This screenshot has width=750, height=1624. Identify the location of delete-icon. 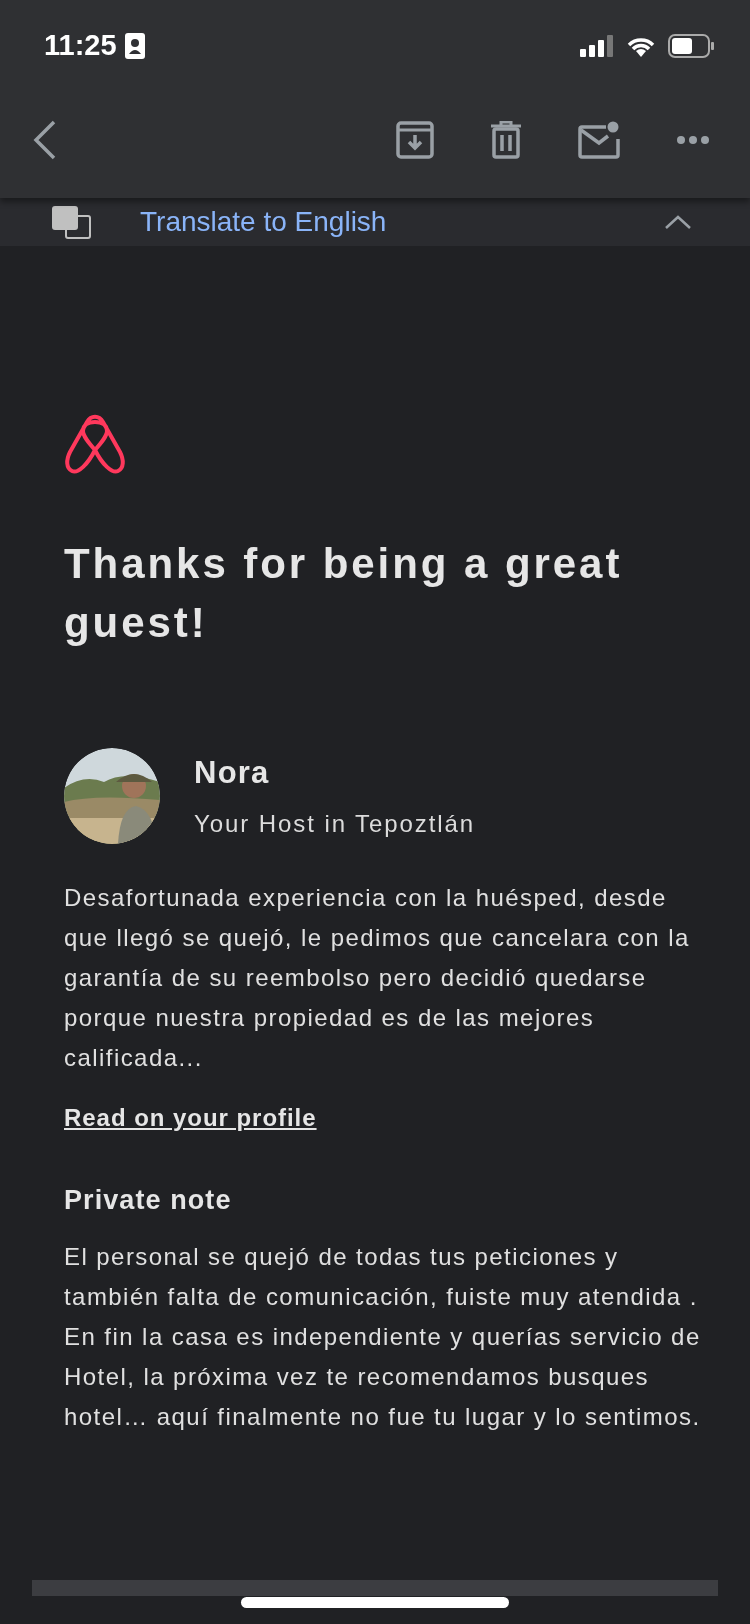
(506, 140).